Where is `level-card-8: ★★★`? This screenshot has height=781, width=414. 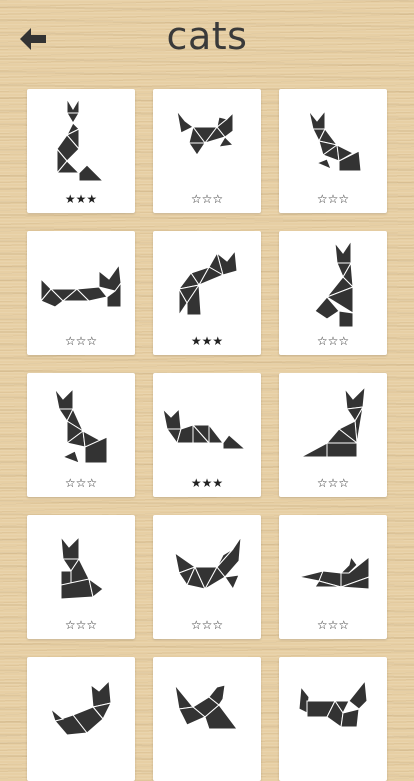 level-card-8: ★★★ is located at coordinates (207, 435).